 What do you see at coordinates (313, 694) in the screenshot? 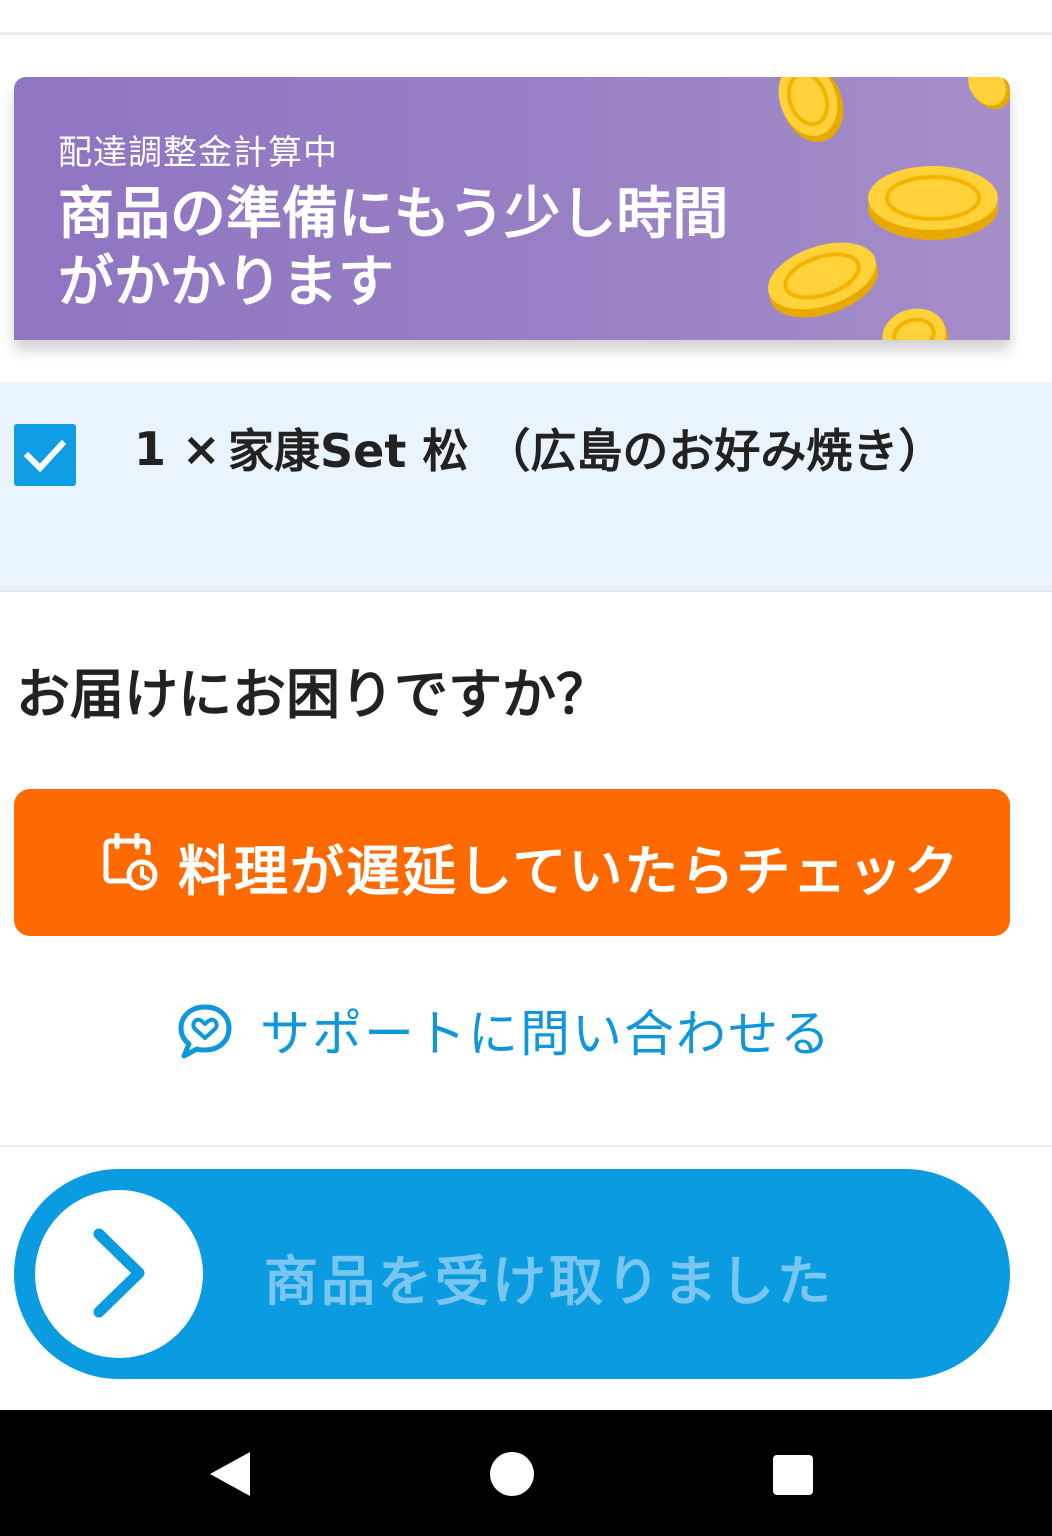
I see `help-heading: お届けにお困りですか？` at bounding box center [313, 694].